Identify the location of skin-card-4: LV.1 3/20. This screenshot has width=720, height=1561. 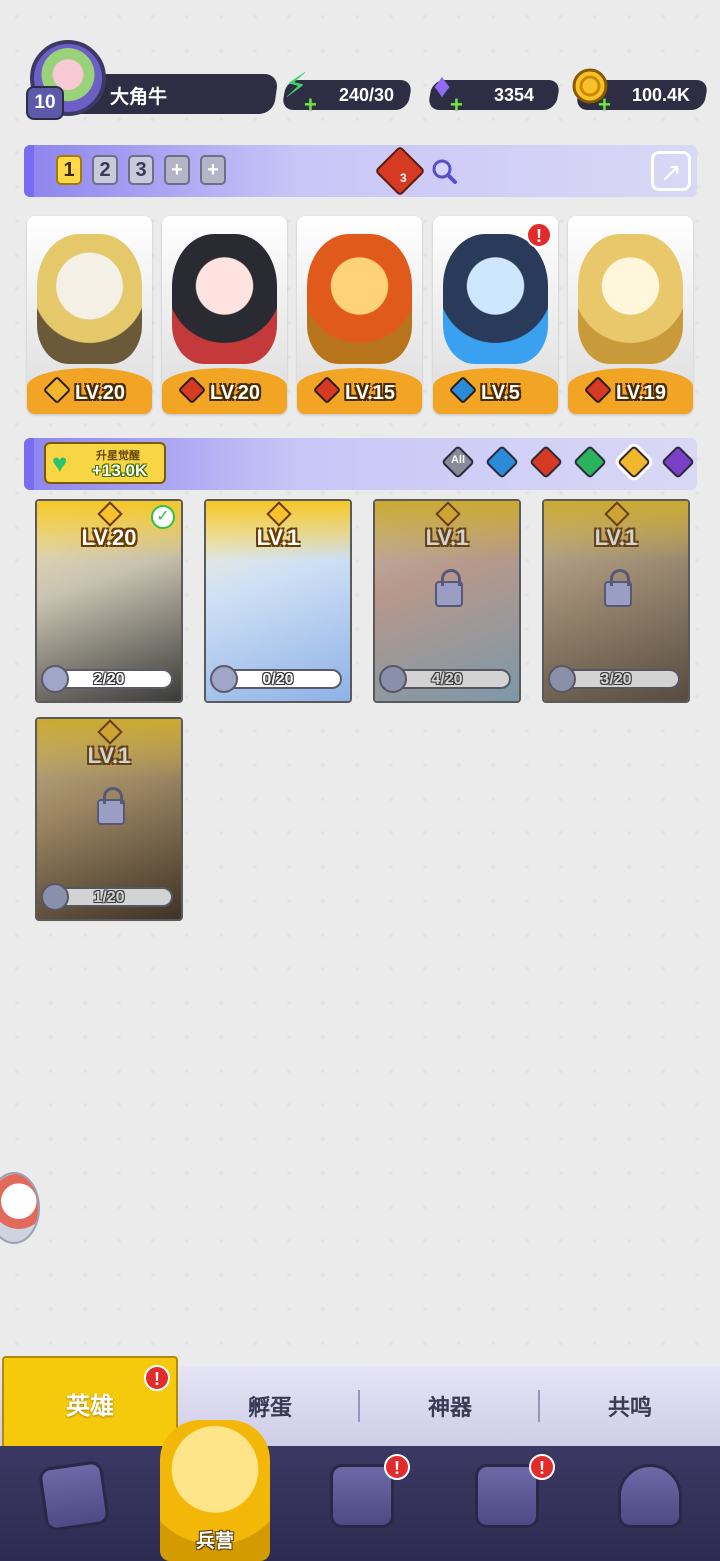
(616, 601).